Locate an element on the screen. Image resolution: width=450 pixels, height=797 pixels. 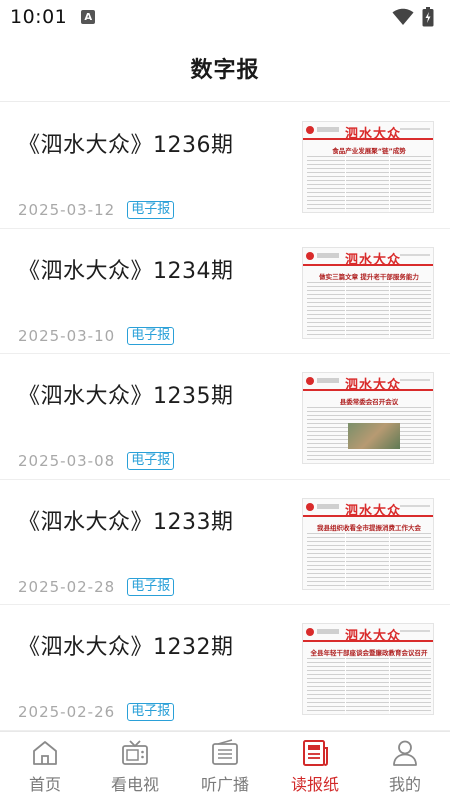
status-icons is located at coordinates (413, 17).